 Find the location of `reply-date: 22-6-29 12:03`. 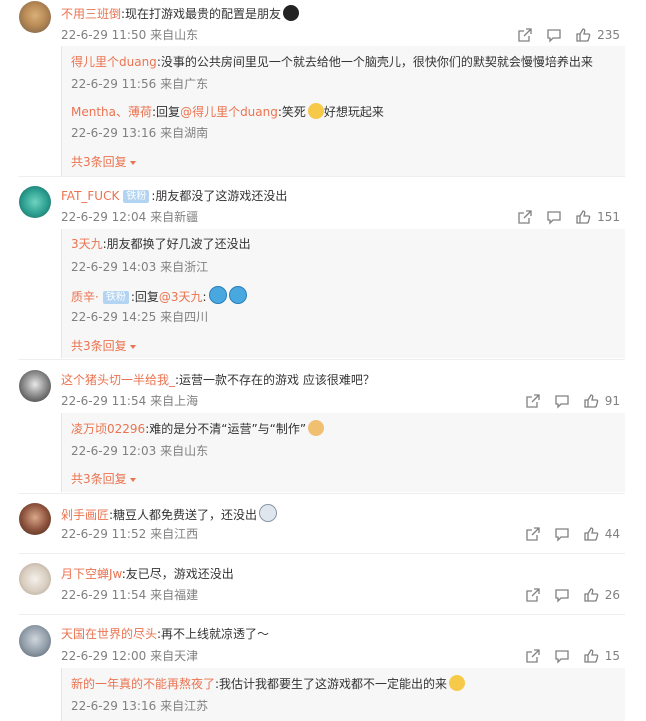

reply-date: 22-6-29 12:03 is located at coordinates (114, 451).